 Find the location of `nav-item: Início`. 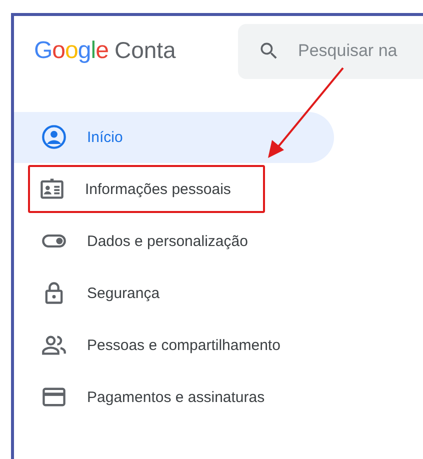

nav-item: Início is located at coordinates (174, 137).